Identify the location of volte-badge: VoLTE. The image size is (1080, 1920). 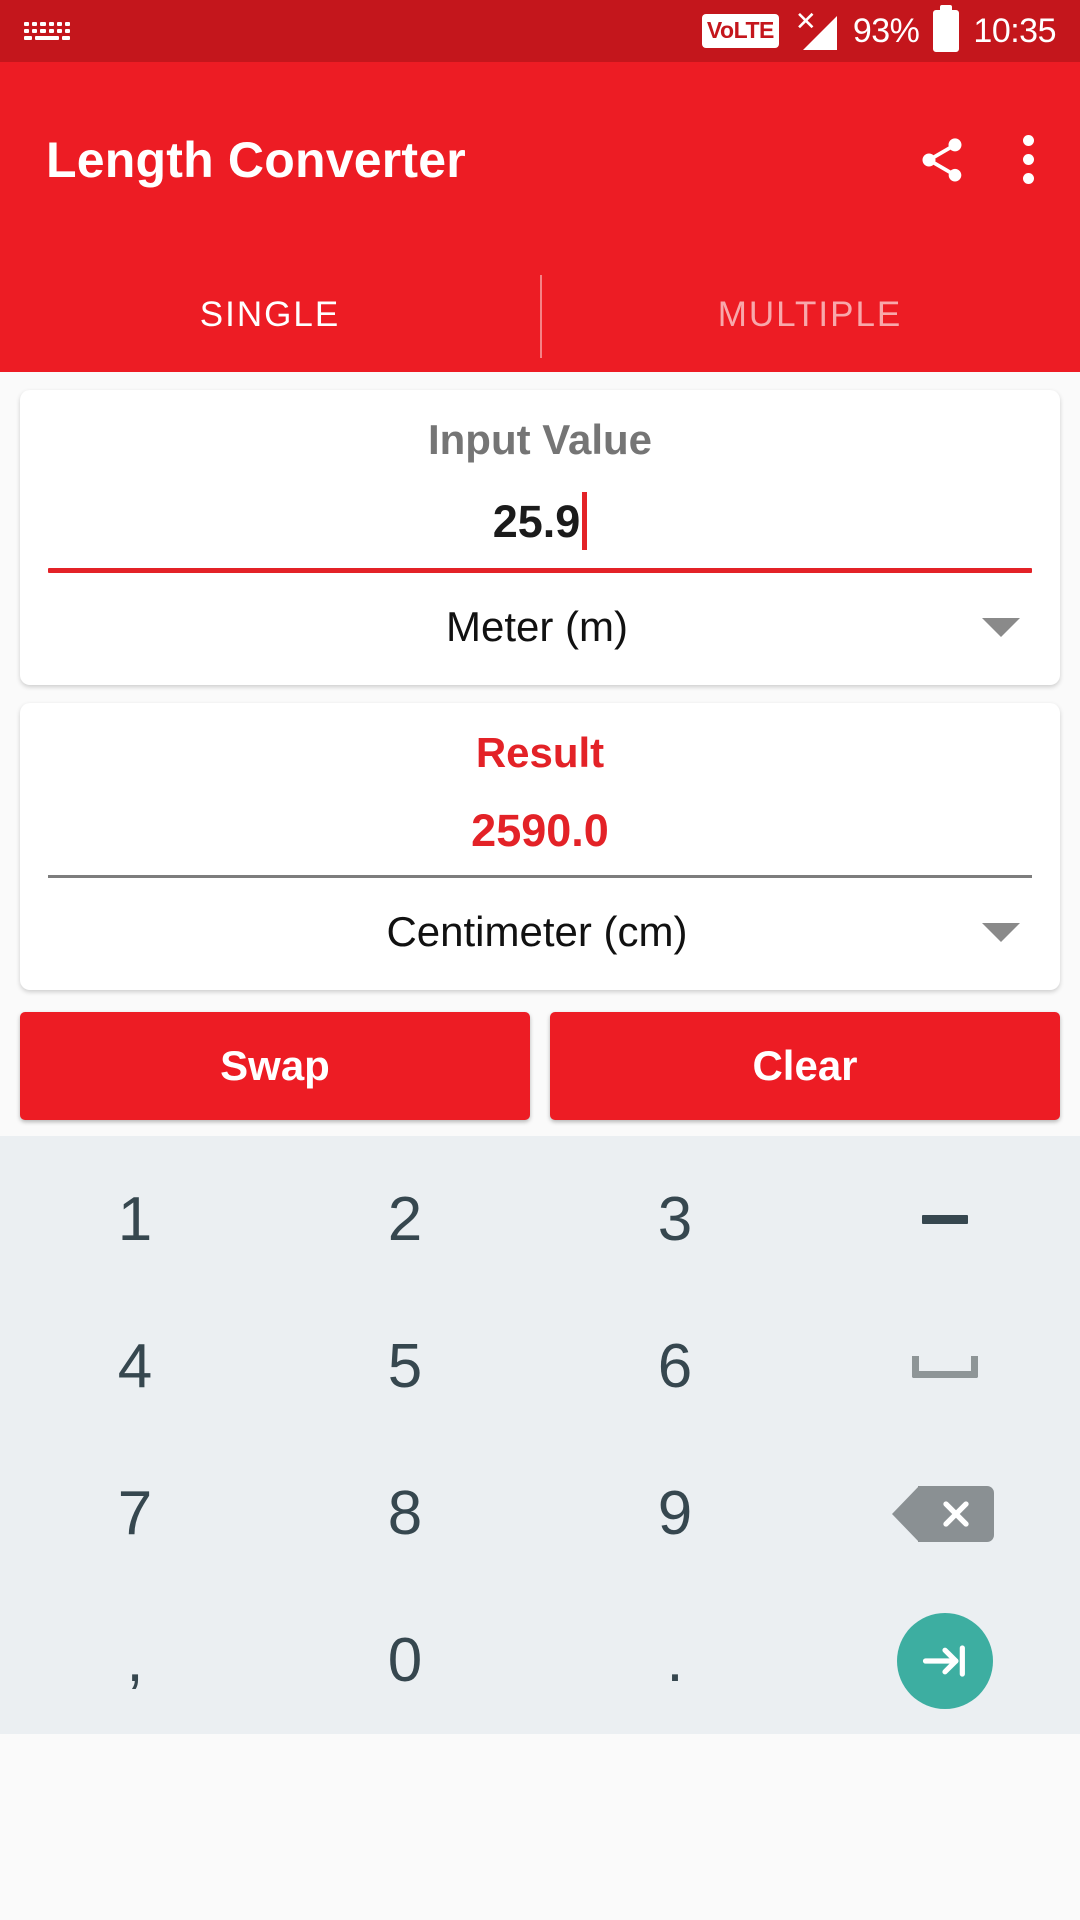
(740, 31).